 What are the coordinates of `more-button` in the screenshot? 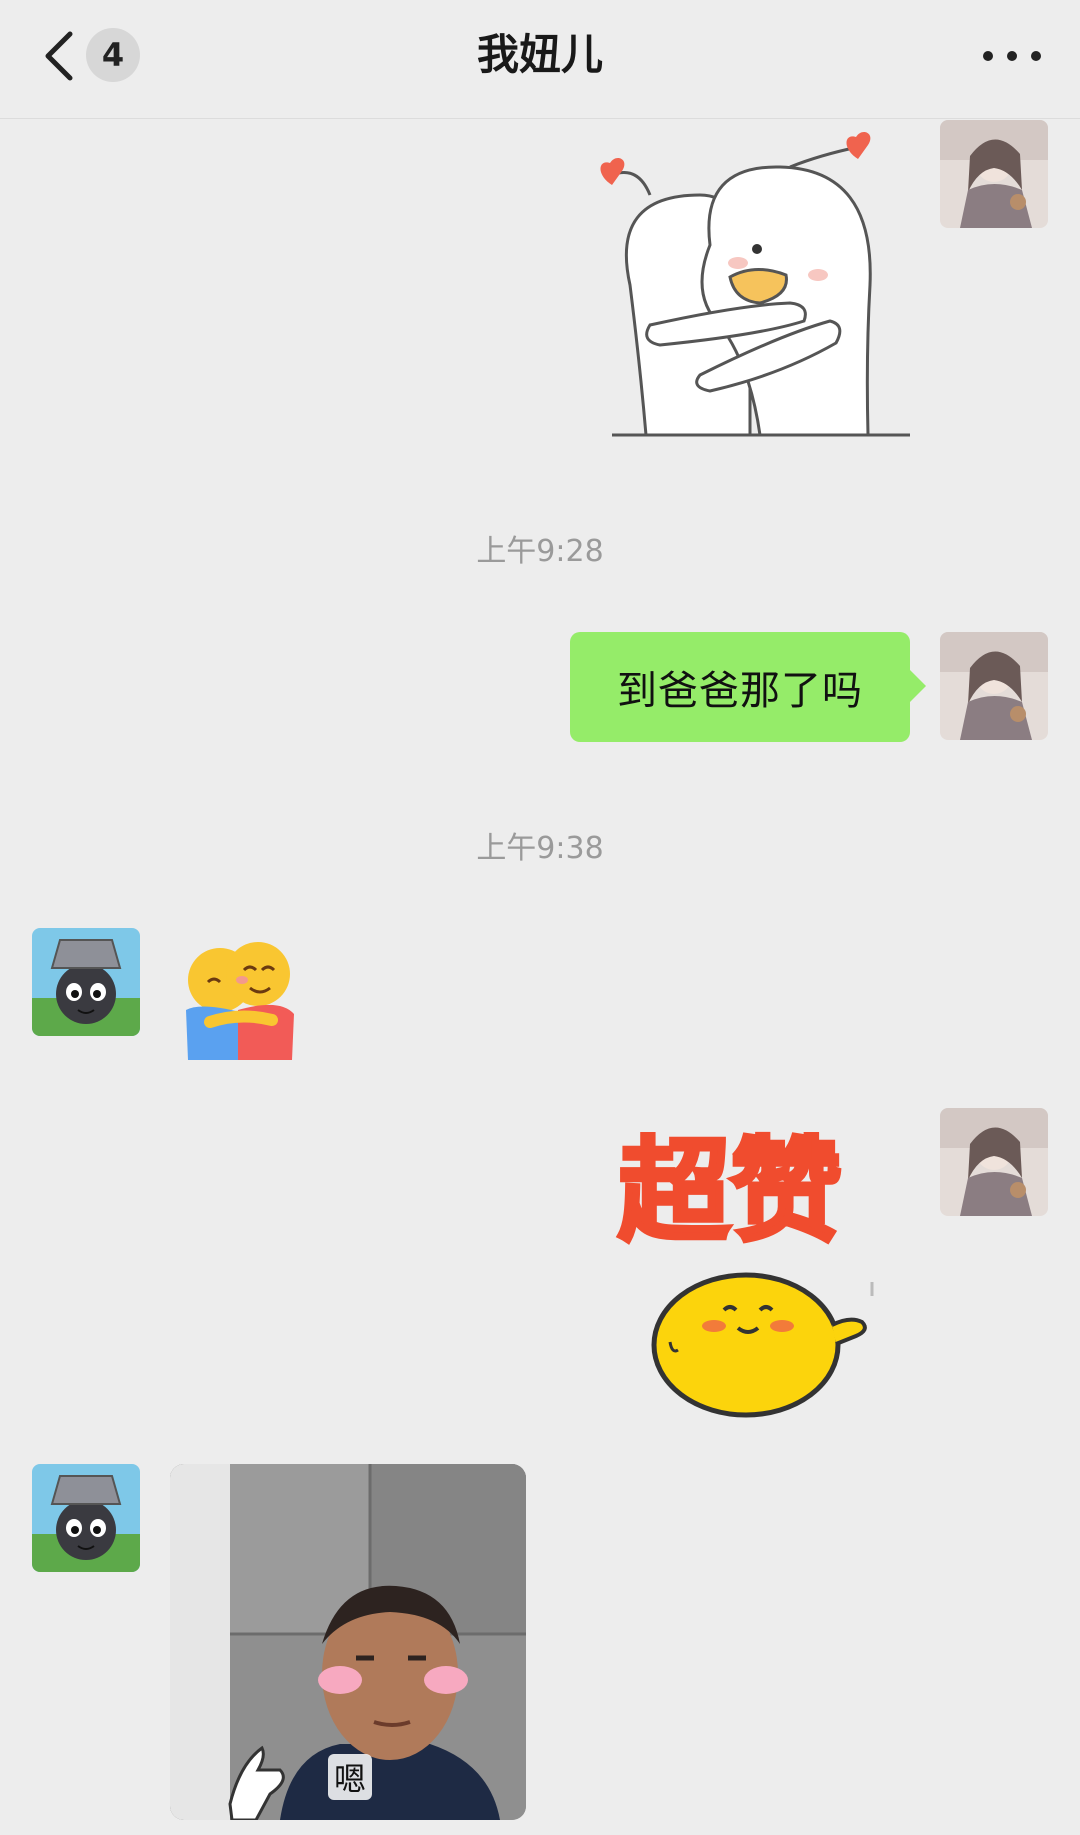 It's located at (1012, 56).